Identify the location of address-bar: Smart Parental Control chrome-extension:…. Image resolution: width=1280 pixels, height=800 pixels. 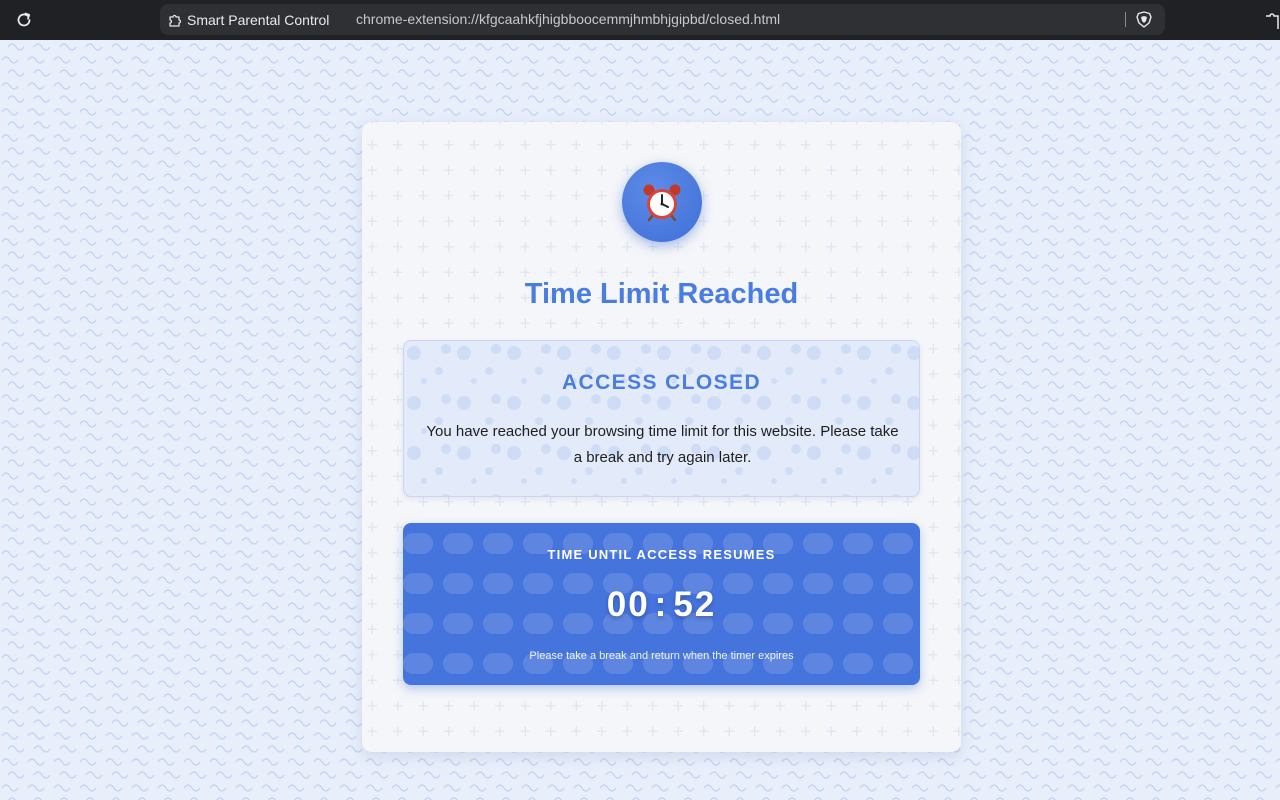
(662, 19).